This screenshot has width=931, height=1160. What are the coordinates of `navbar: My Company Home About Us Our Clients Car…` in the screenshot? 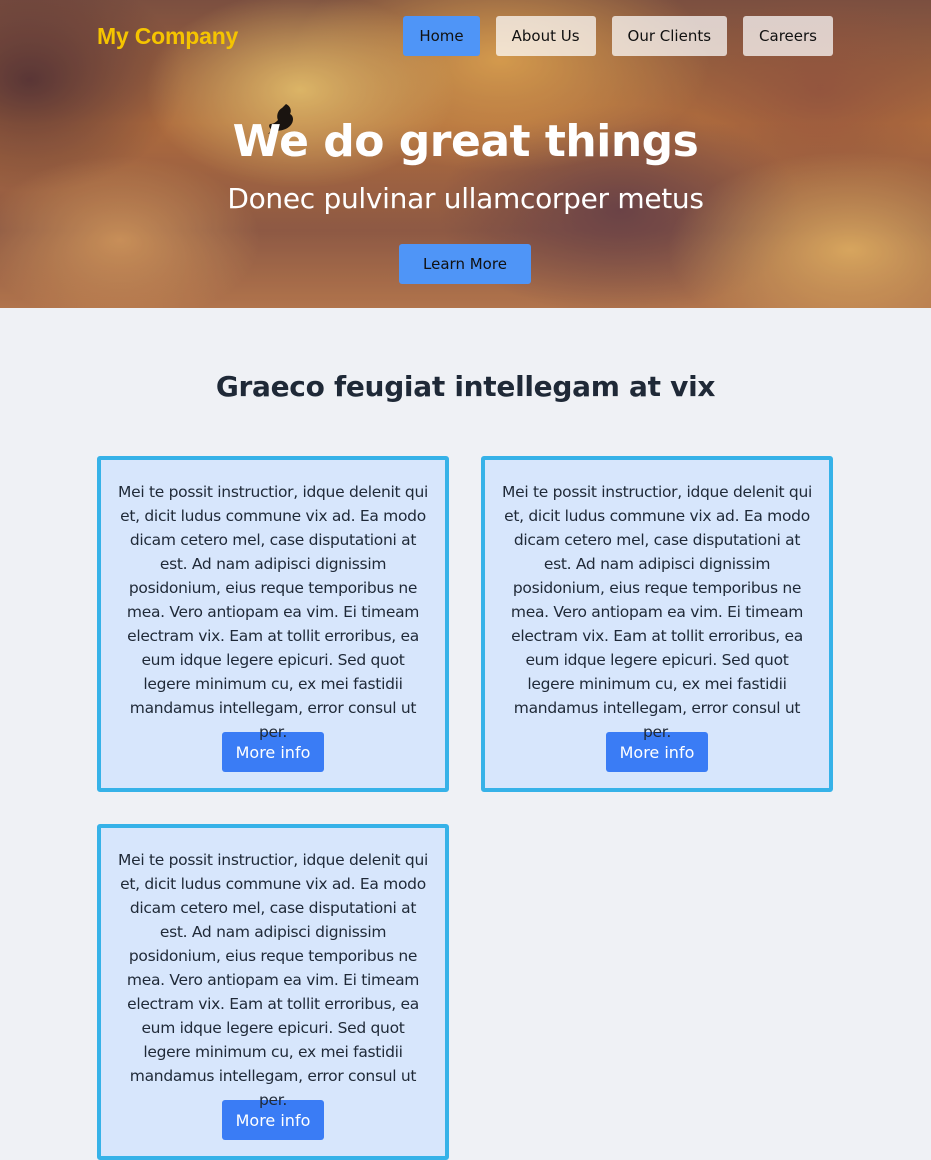 It's located at (465, 36).